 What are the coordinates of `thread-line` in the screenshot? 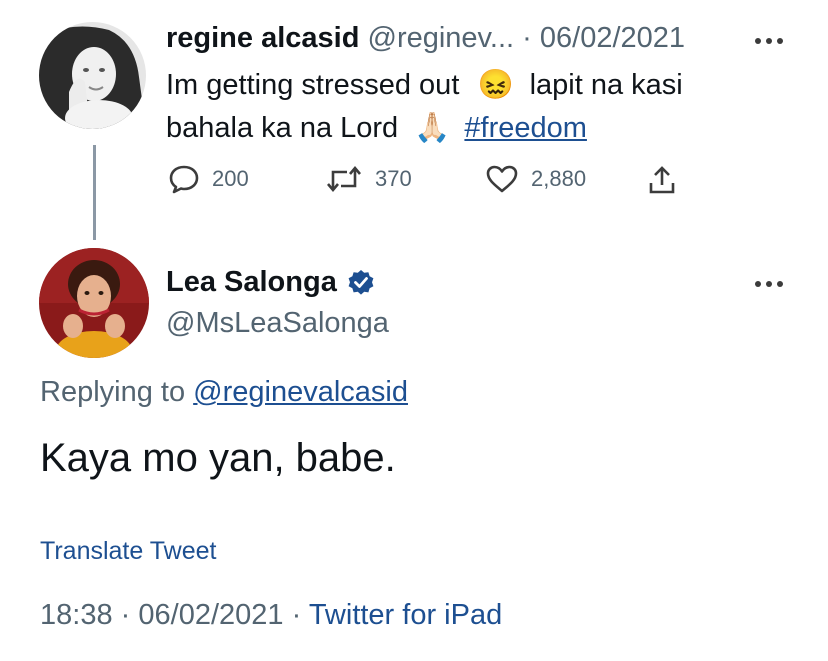 It's located at (94, 192).